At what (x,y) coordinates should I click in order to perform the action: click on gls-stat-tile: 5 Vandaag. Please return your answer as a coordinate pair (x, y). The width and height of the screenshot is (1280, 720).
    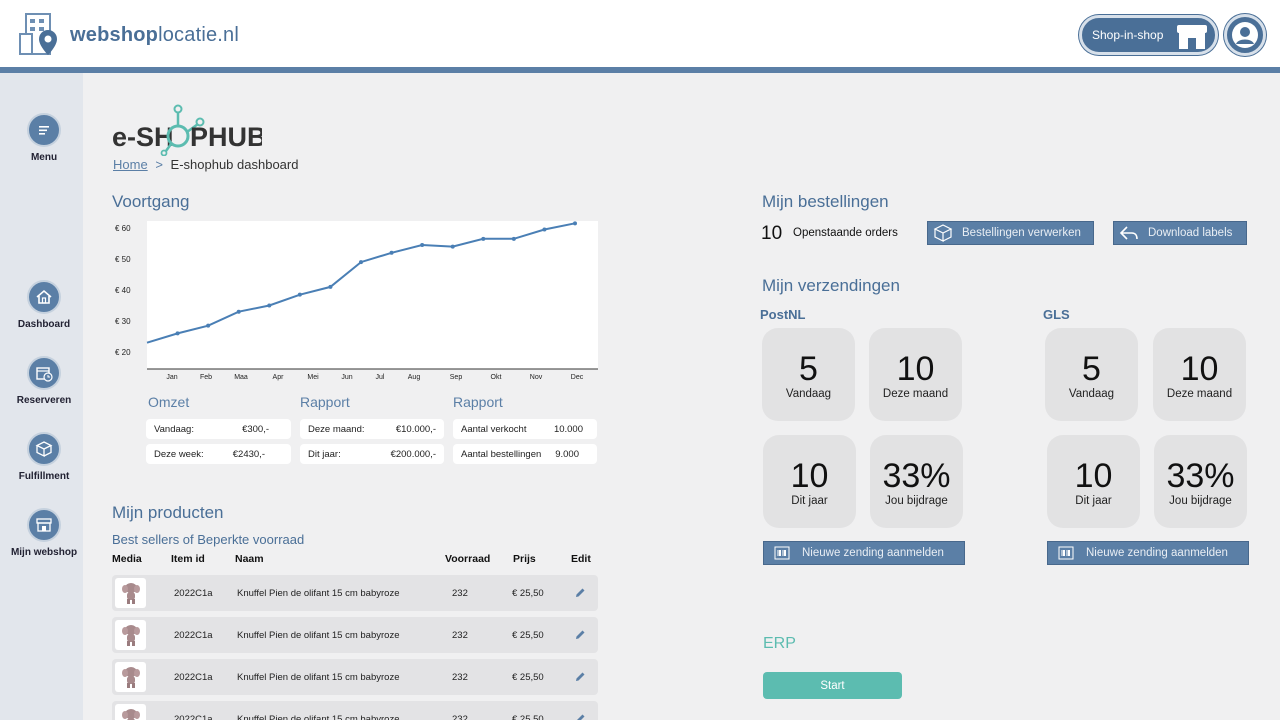
    Looking at the image, I should click on (1091, 374).